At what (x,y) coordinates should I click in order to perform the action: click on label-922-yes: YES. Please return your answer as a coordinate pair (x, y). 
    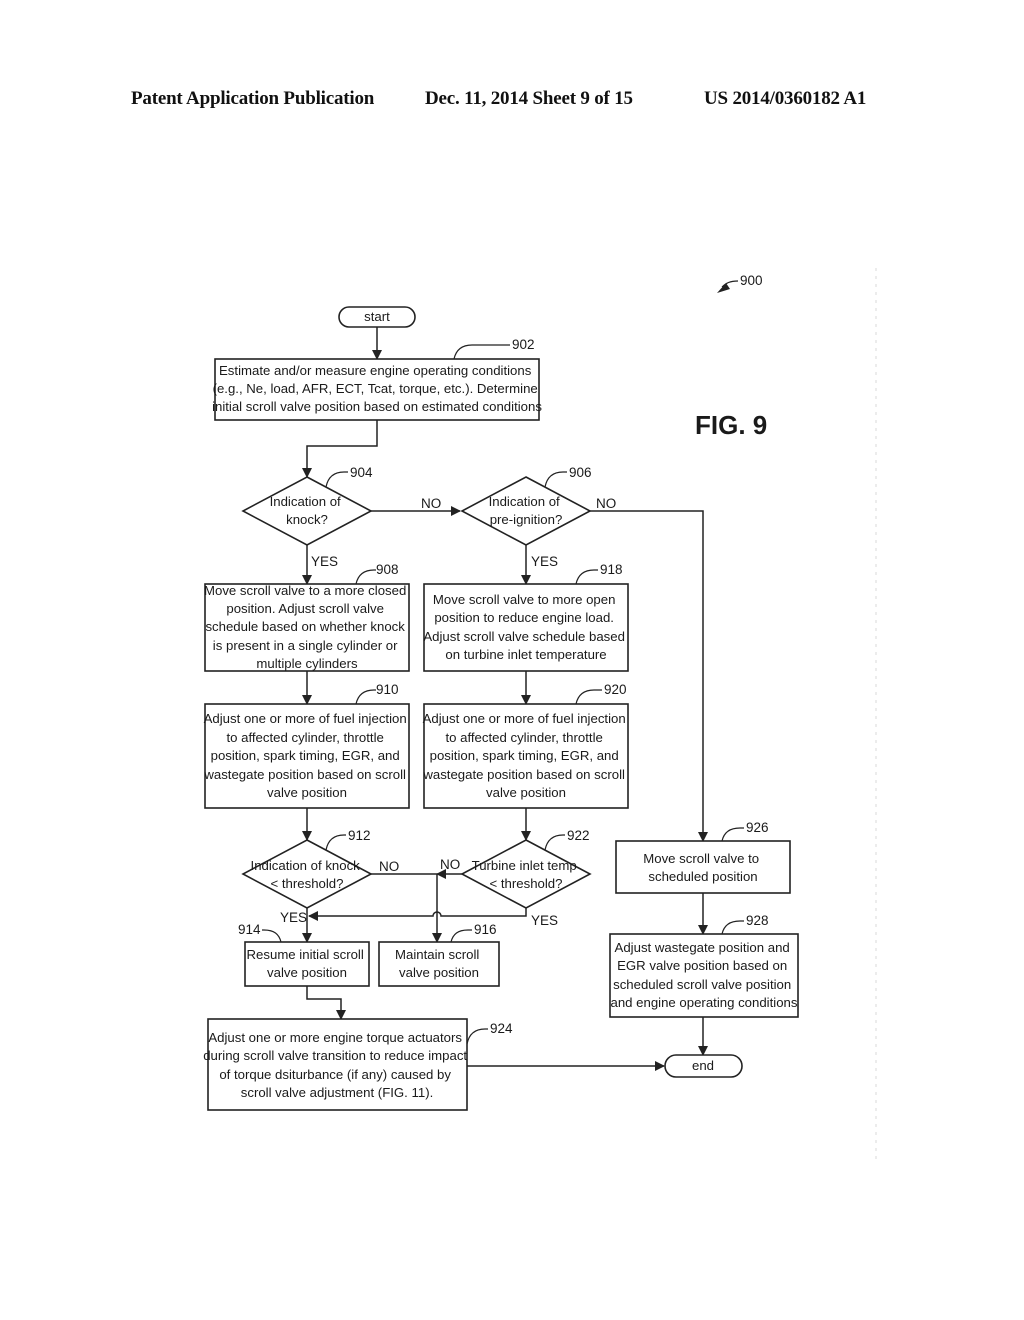
    Looking at the image, I should click on (544, 920).